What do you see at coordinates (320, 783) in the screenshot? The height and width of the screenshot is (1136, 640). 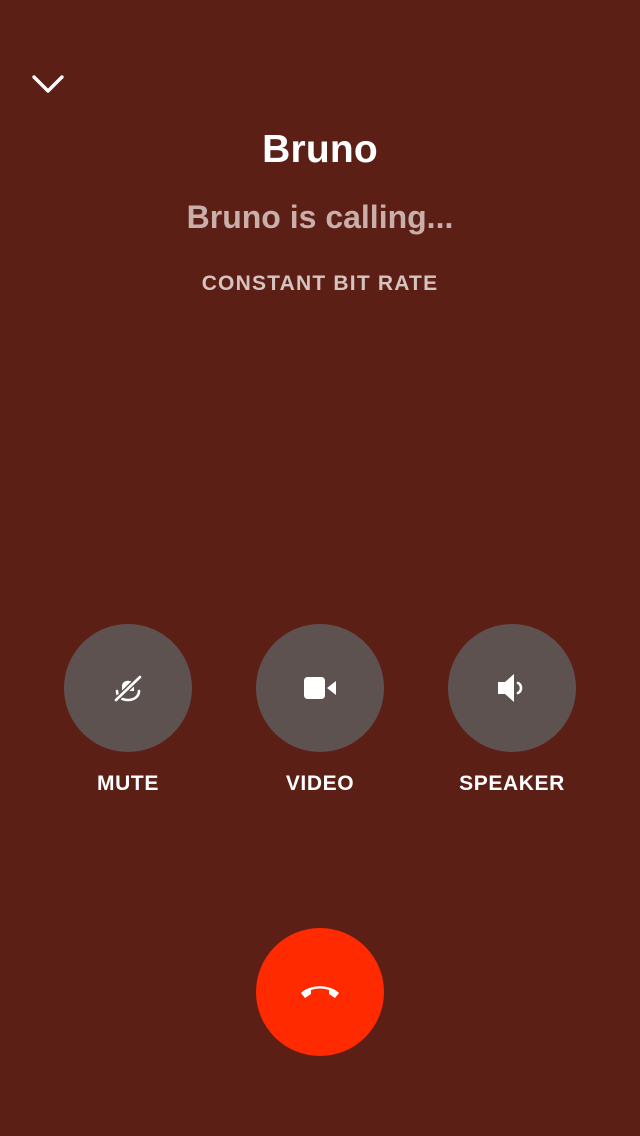 I see `video-label: VIDEO` at bounding box center [320, 783].